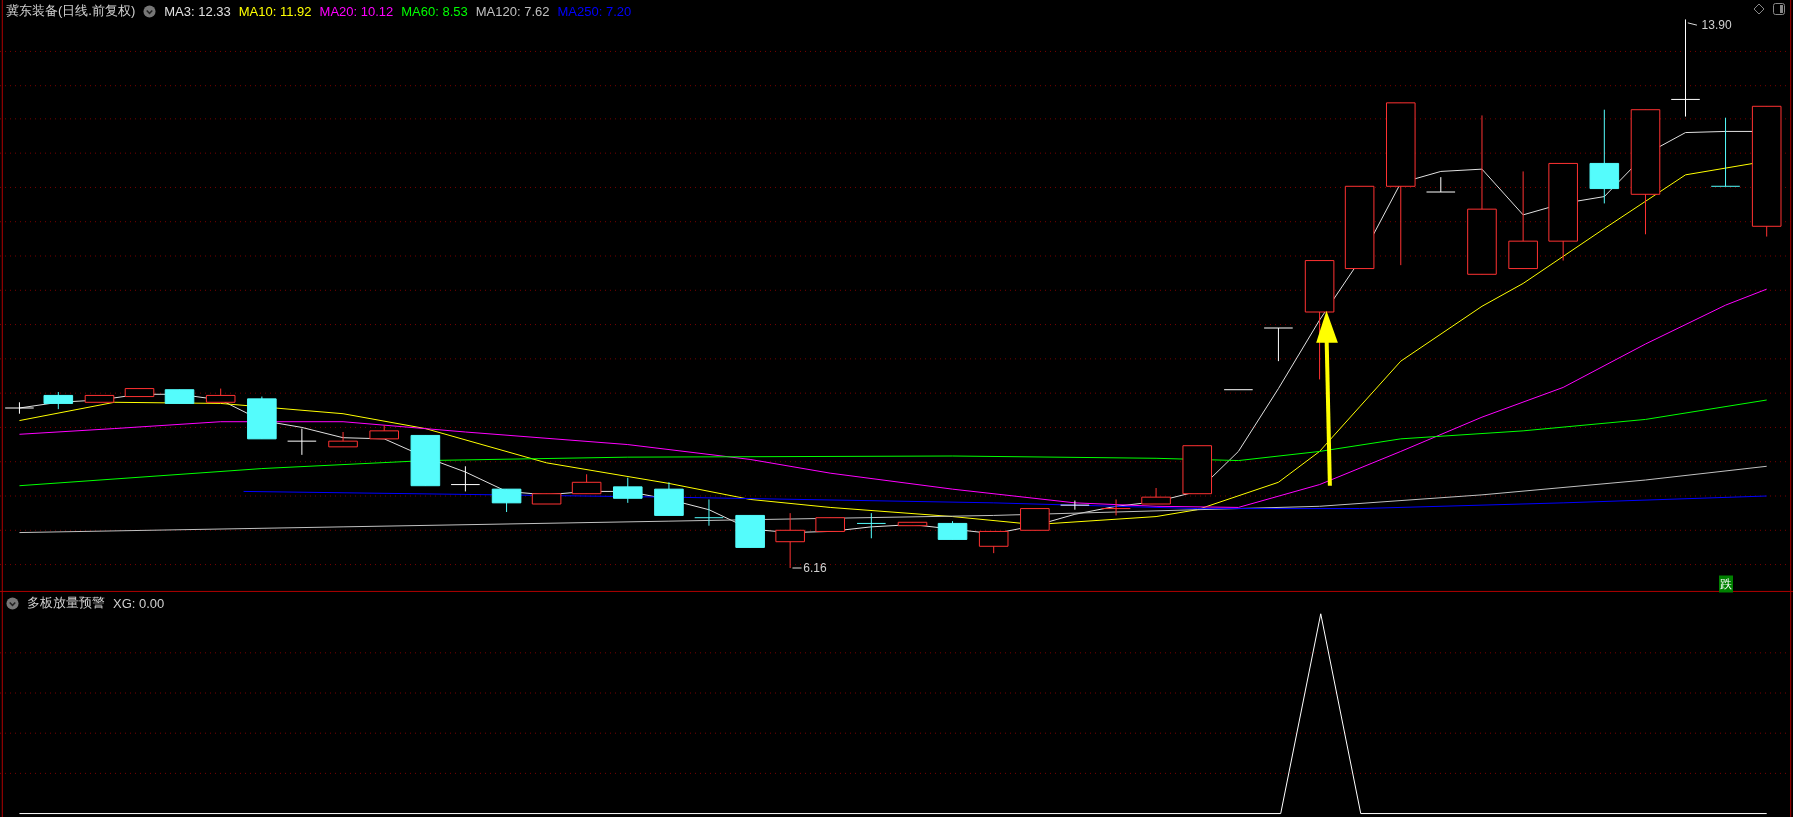 Image resolution: width=1793 pixels, height=817 pixels. Describe the element at coordinates (139, 603) in the screenshot. I see `indicator-reading: XG: 0.00` at that location.